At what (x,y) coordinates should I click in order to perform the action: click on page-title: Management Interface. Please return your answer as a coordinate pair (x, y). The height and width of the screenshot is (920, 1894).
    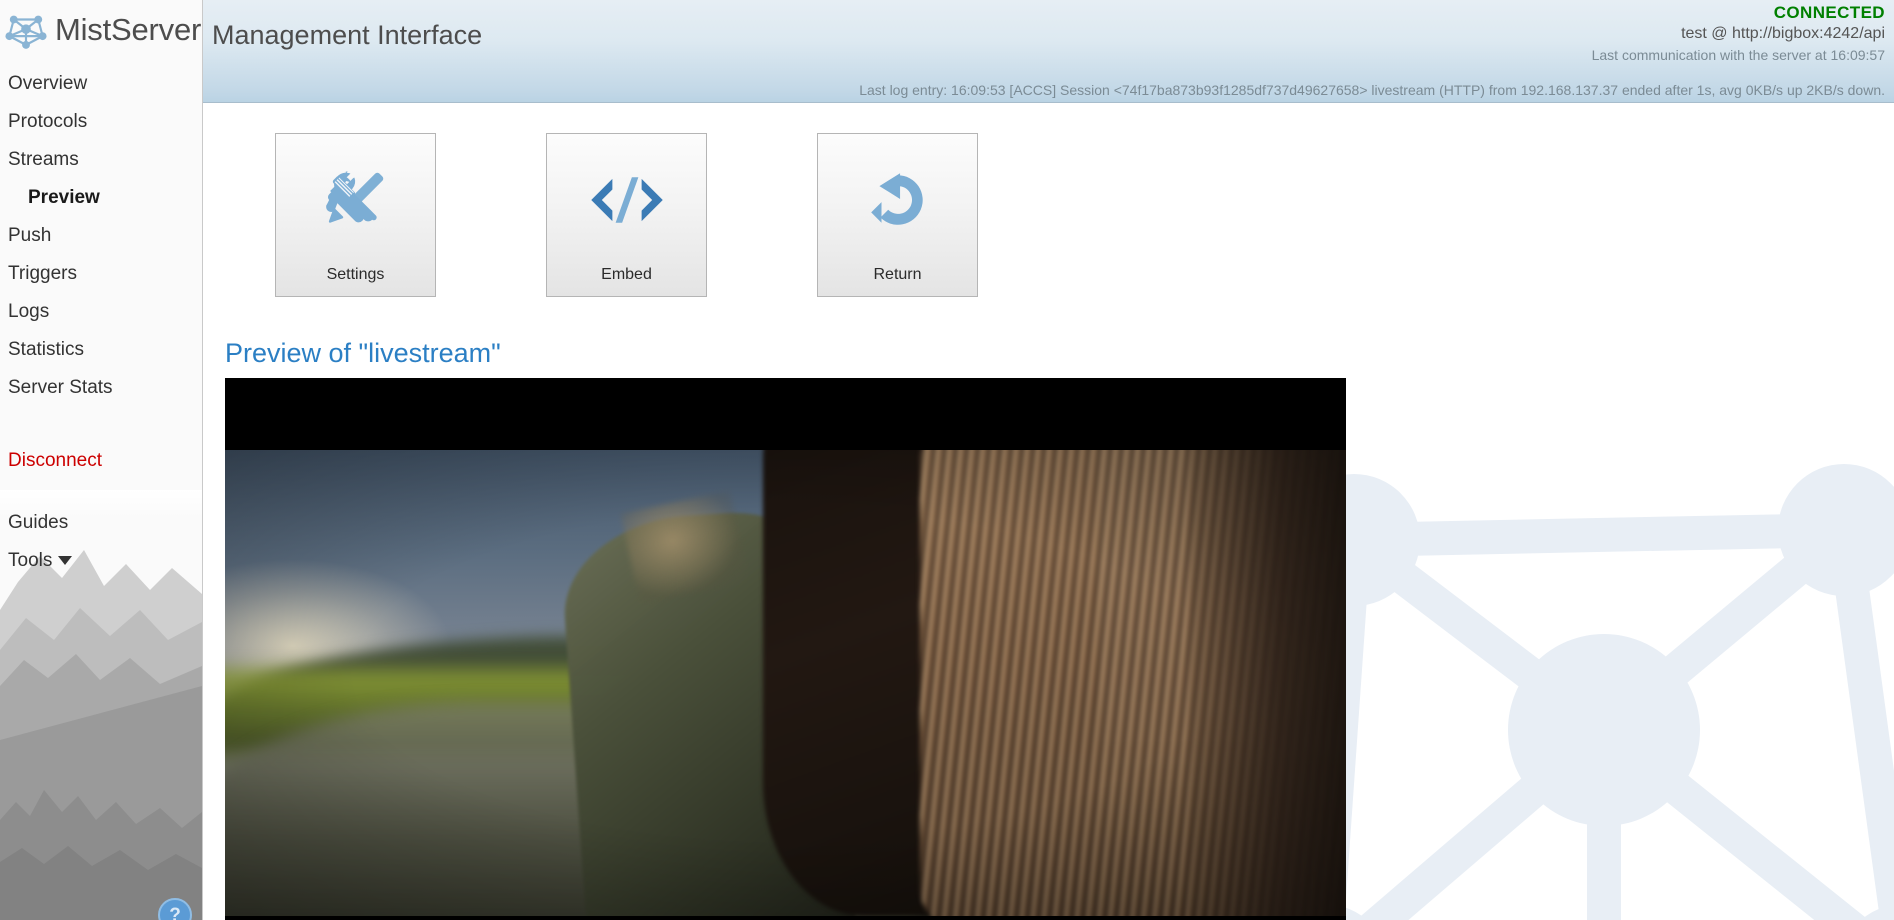
    Looking at the image, I should click on (347, 35).